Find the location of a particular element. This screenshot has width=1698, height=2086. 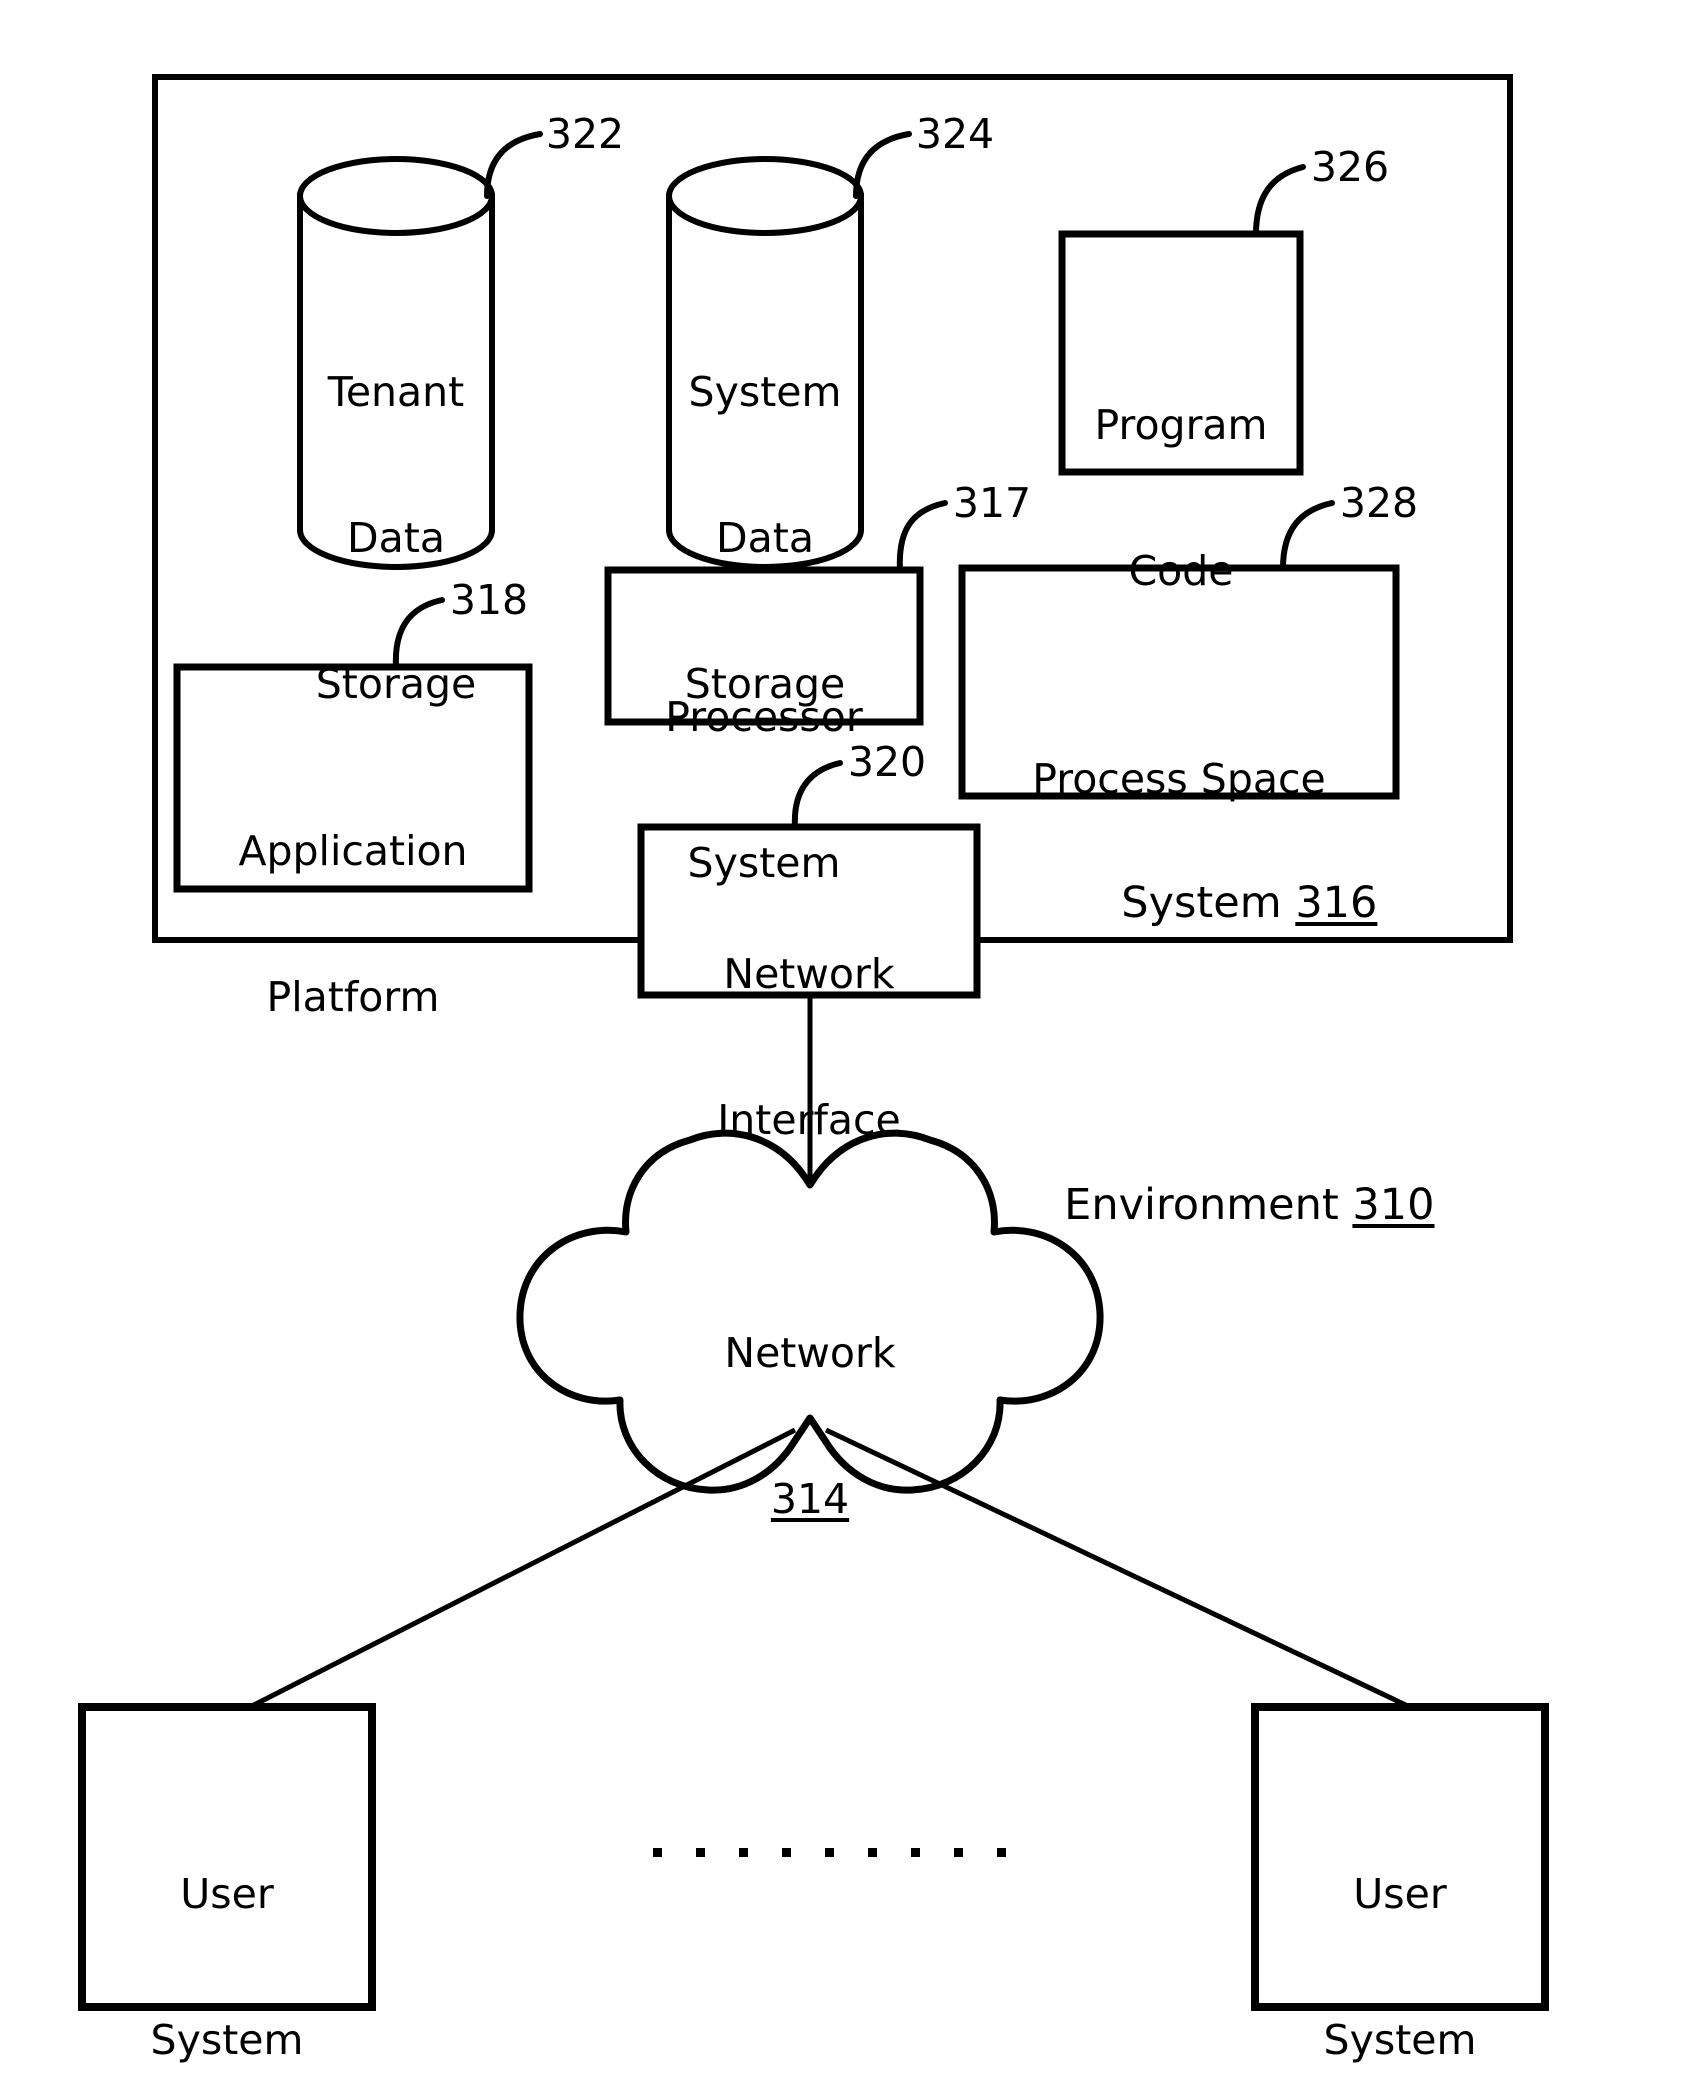

network-interface-label: Network Interface is located at coordinates (809, 1047).